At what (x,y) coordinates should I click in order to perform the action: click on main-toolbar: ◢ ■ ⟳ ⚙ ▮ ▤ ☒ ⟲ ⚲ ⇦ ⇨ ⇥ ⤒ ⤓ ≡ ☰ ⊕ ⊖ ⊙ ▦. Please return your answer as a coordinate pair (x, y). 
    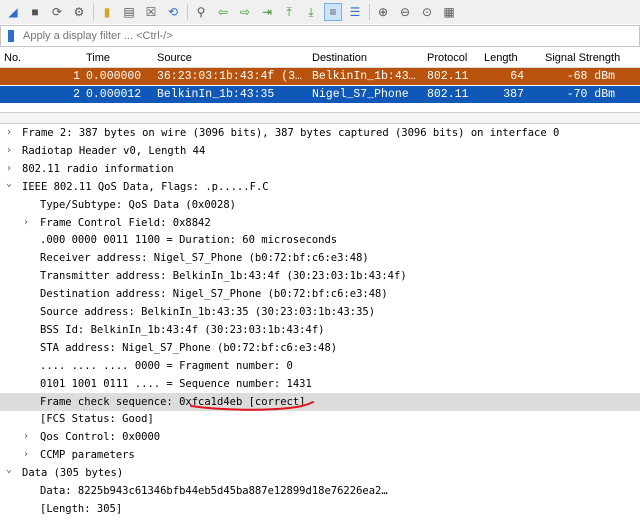
    Looking at the image, I should click on (320, 12).